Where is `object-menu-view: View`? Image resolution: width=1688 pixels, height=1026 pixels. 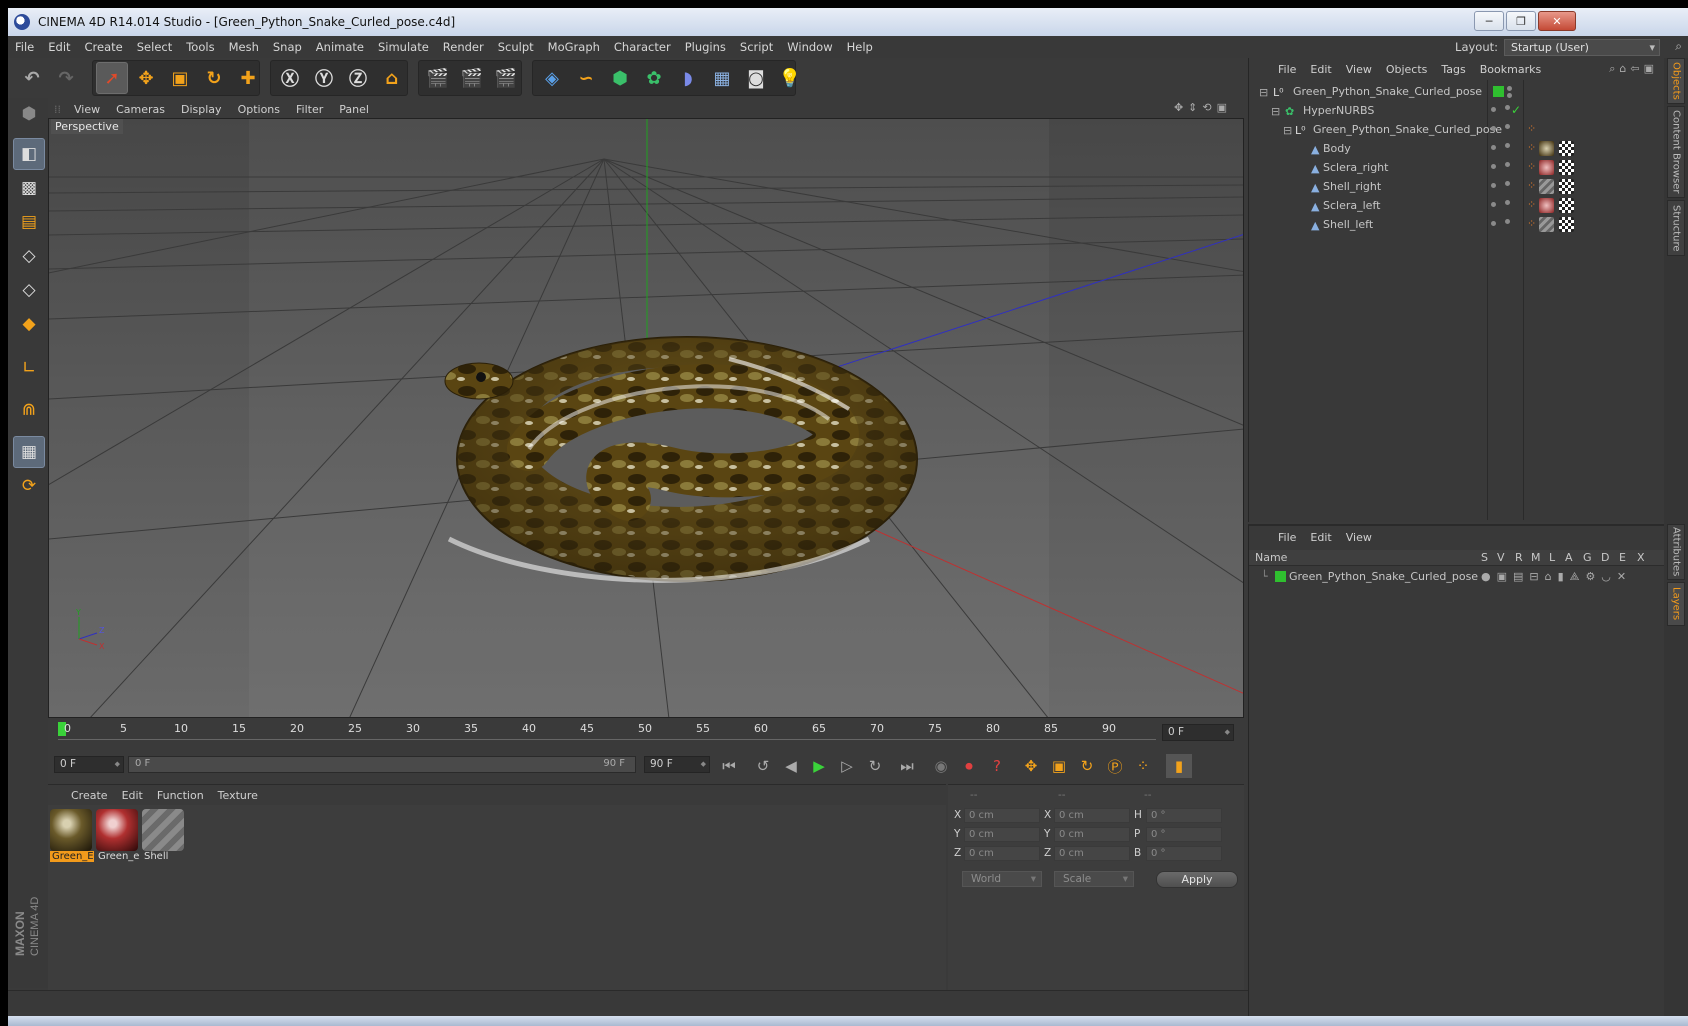 object-menu-view: View is located at coordinates (1359, 69).